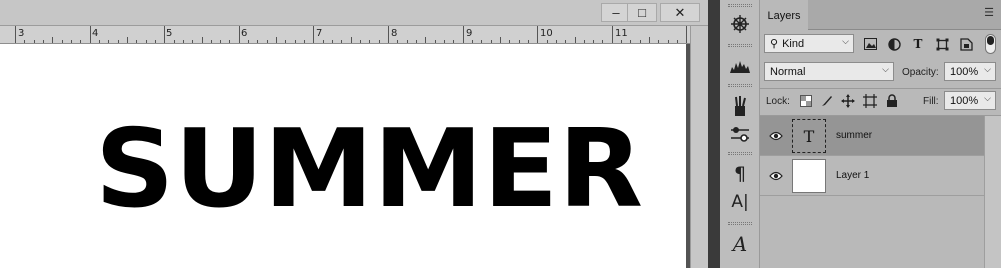 This screenshot has height=268, width=1001. Describe the element at coordinates (964, 71) in the screenshot. I see `opacity-value: 100%` at that location.